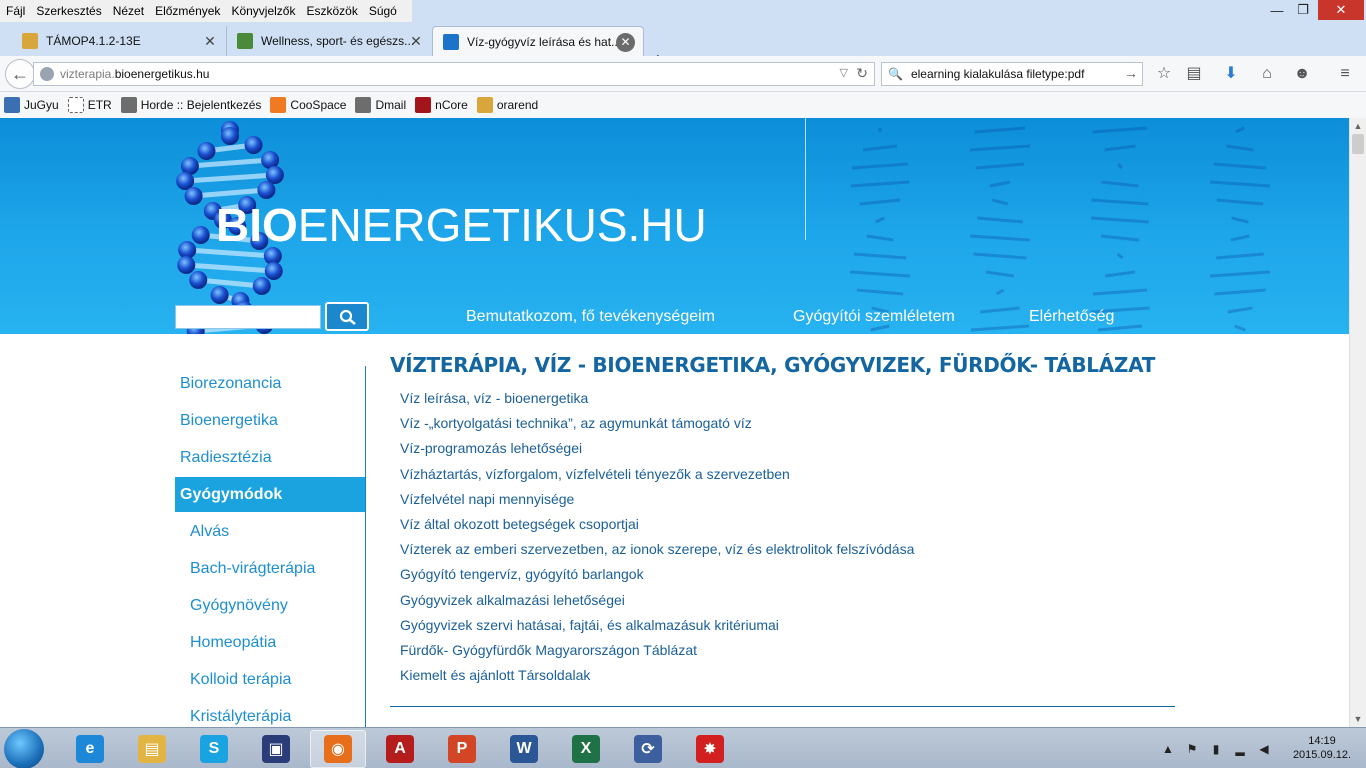  Describe the element at coordinates (119, 41) in the screenshot. I see `tab-tamop: TÁMOP4.1.2-13E ✕` at that location.